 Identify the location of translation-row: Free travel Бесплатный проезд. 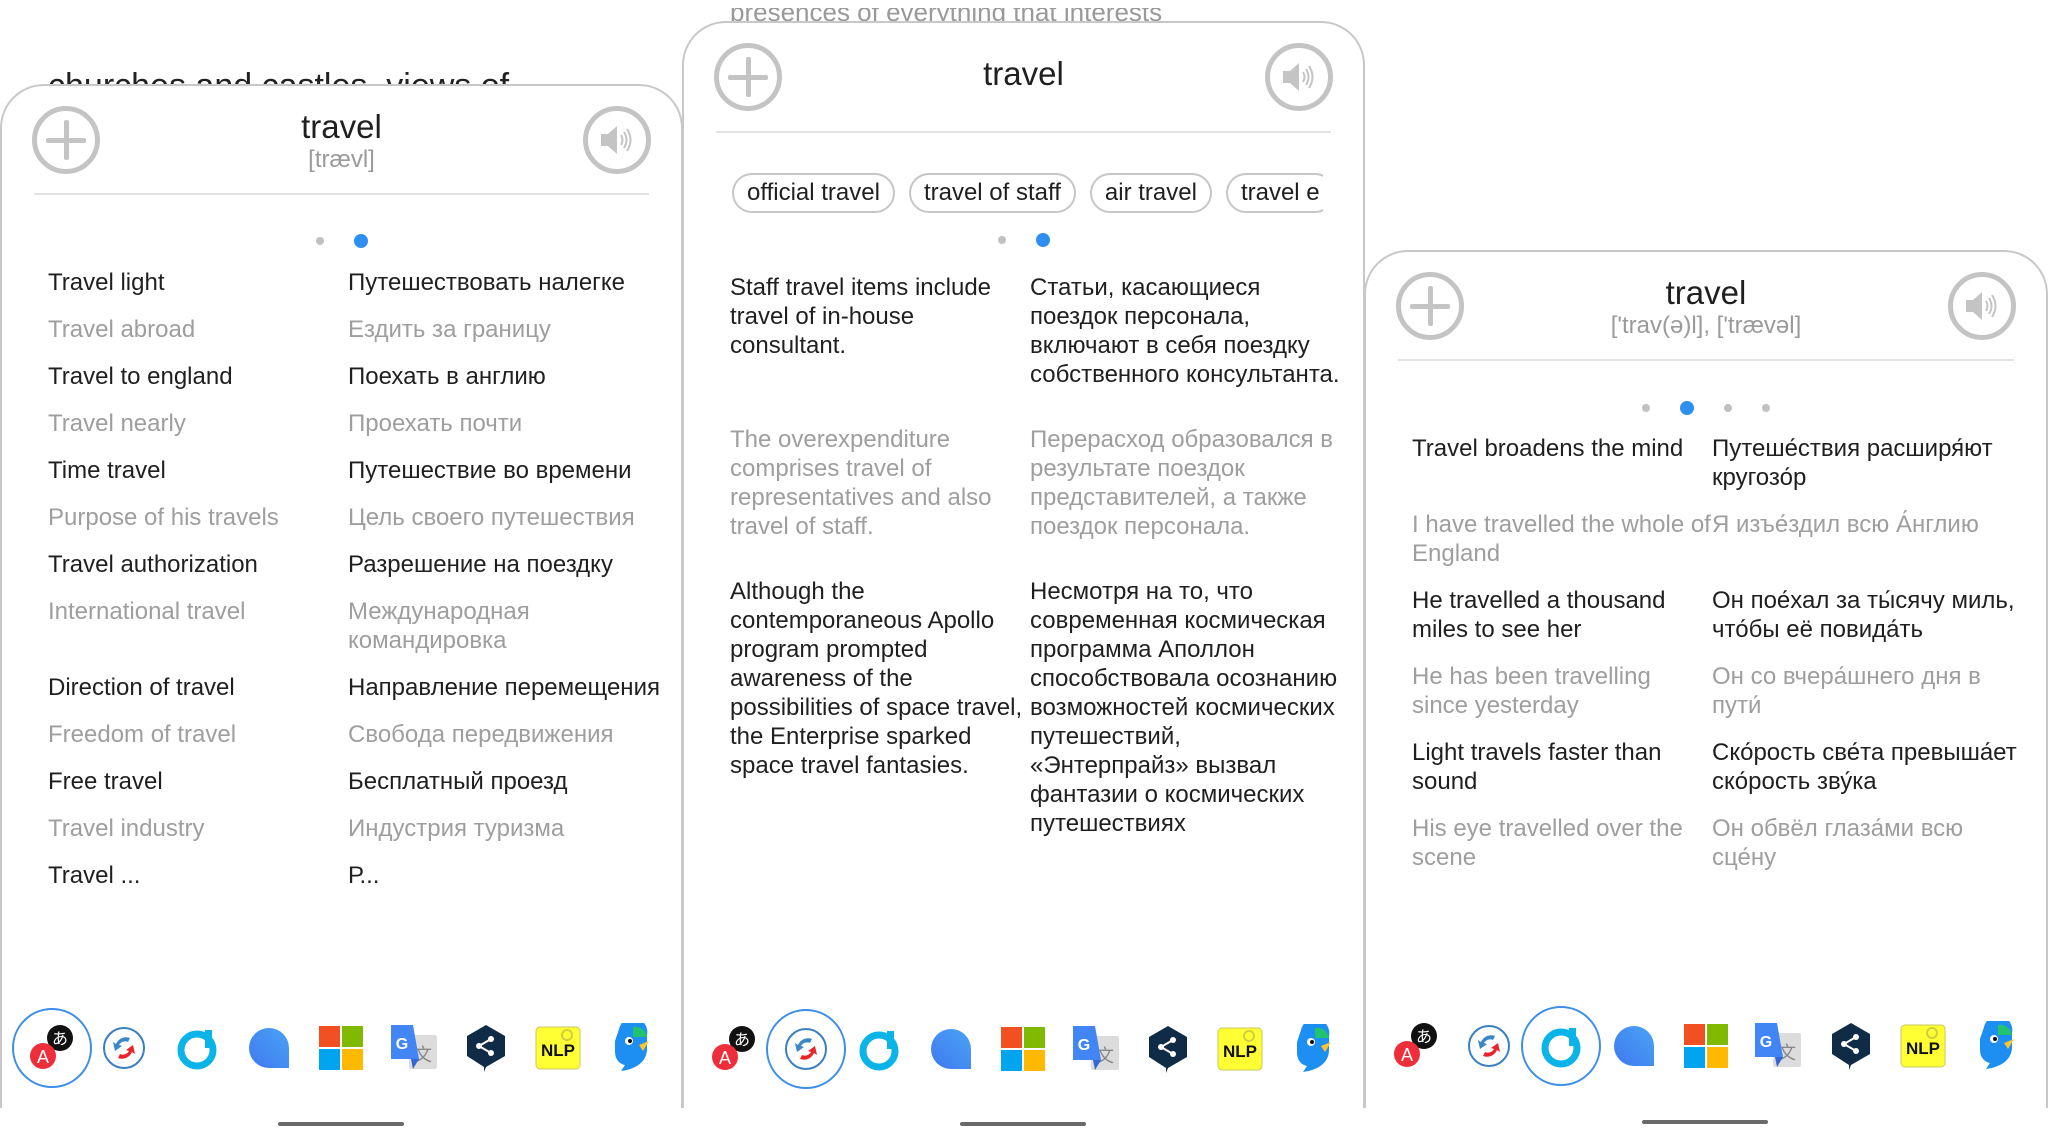
(354, 781).